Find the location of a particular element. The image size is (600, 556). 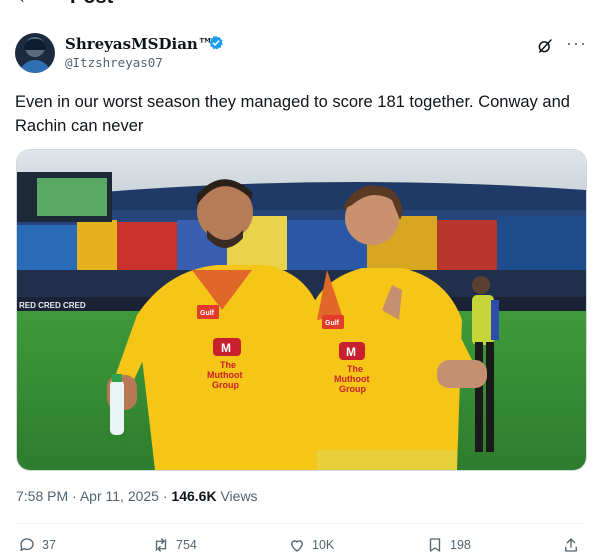

left-jersey-line2: Muthoot is located at coordinates (224, 375).